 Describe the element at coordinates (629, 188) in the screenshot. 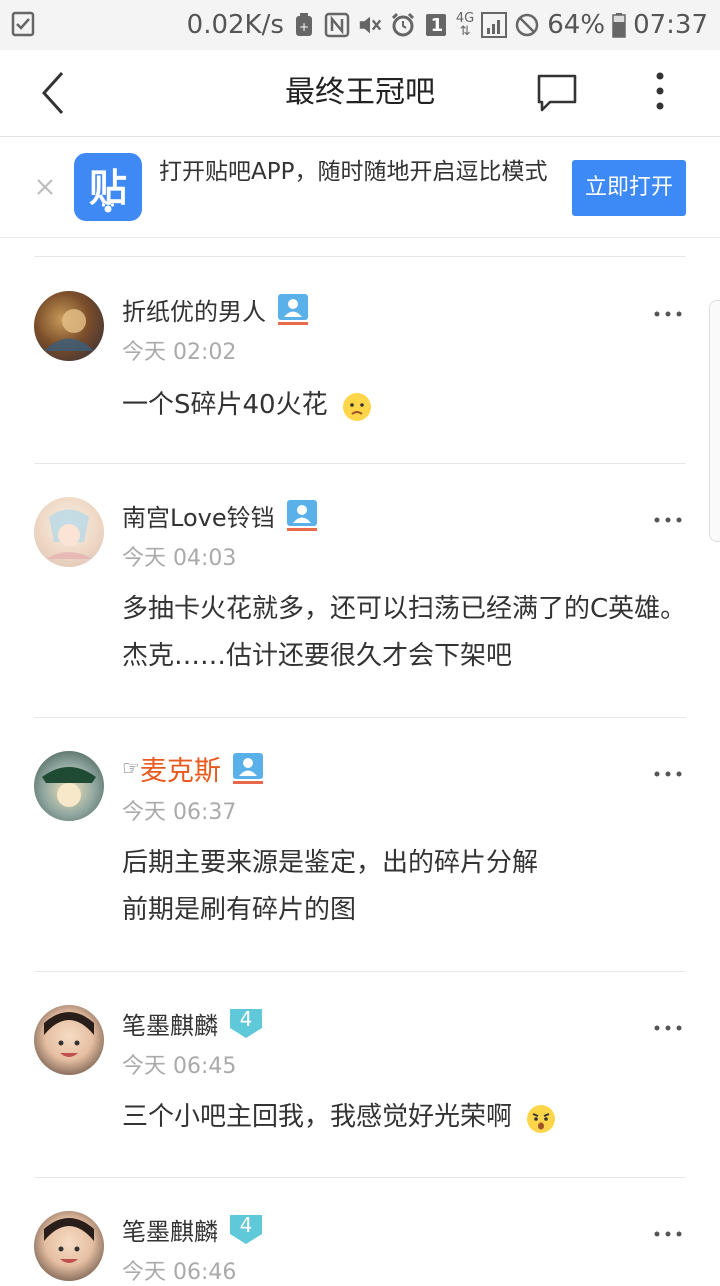

I see `open-app-button: 立即打开` at that location.